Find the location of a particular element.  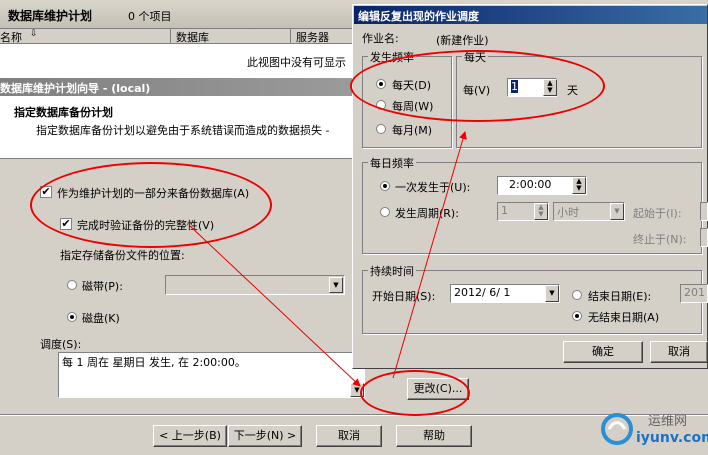

watermark: 运维网 iyunv.com is located at coordinates (654, 431).